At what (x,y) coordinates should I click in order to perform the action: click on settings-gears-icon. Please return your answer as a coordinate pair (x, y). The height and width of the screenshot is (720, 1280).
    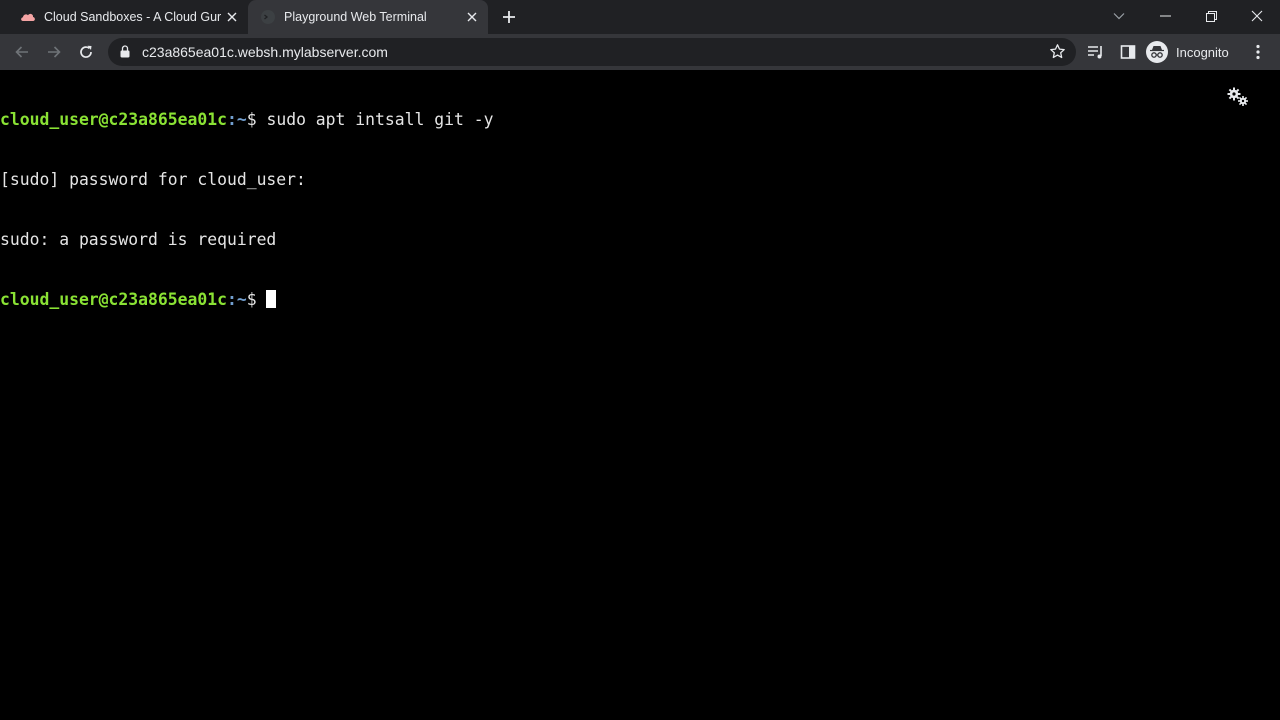
    Looking at the image, I should click on (1238, 97).